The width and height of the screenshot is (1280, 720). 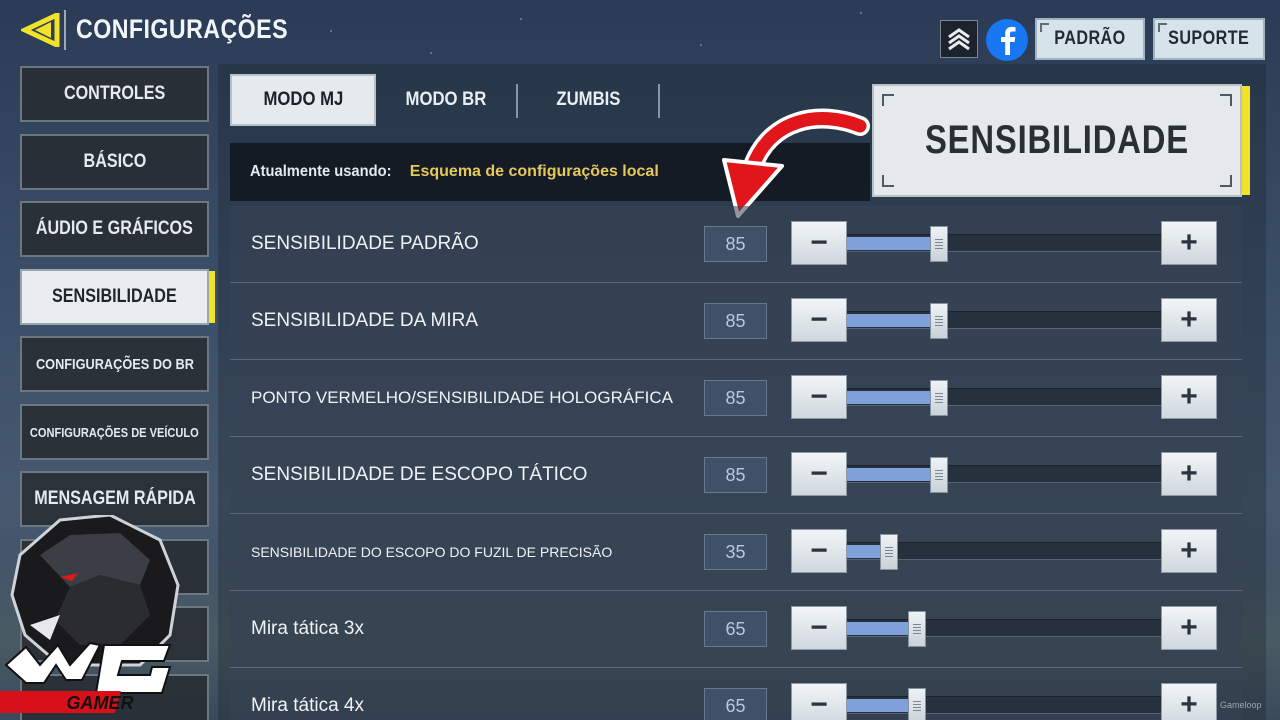 I want to click on facebook-icon, so click(x=1007, y=40).